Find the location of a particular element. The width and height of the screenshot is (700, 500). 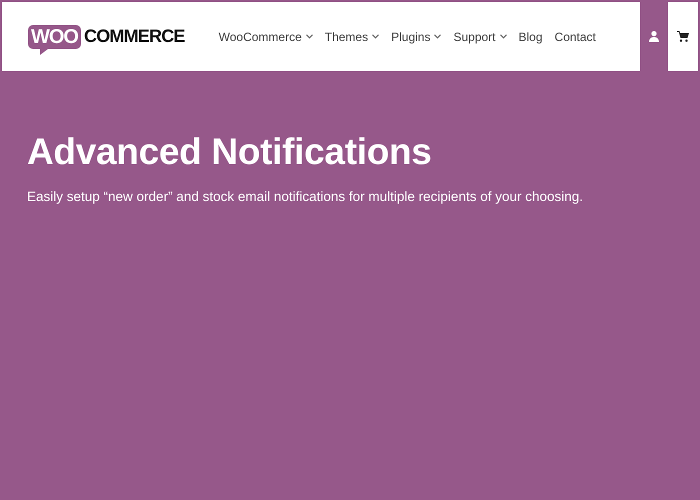

cart-icon is located at coordinates (683, 36).